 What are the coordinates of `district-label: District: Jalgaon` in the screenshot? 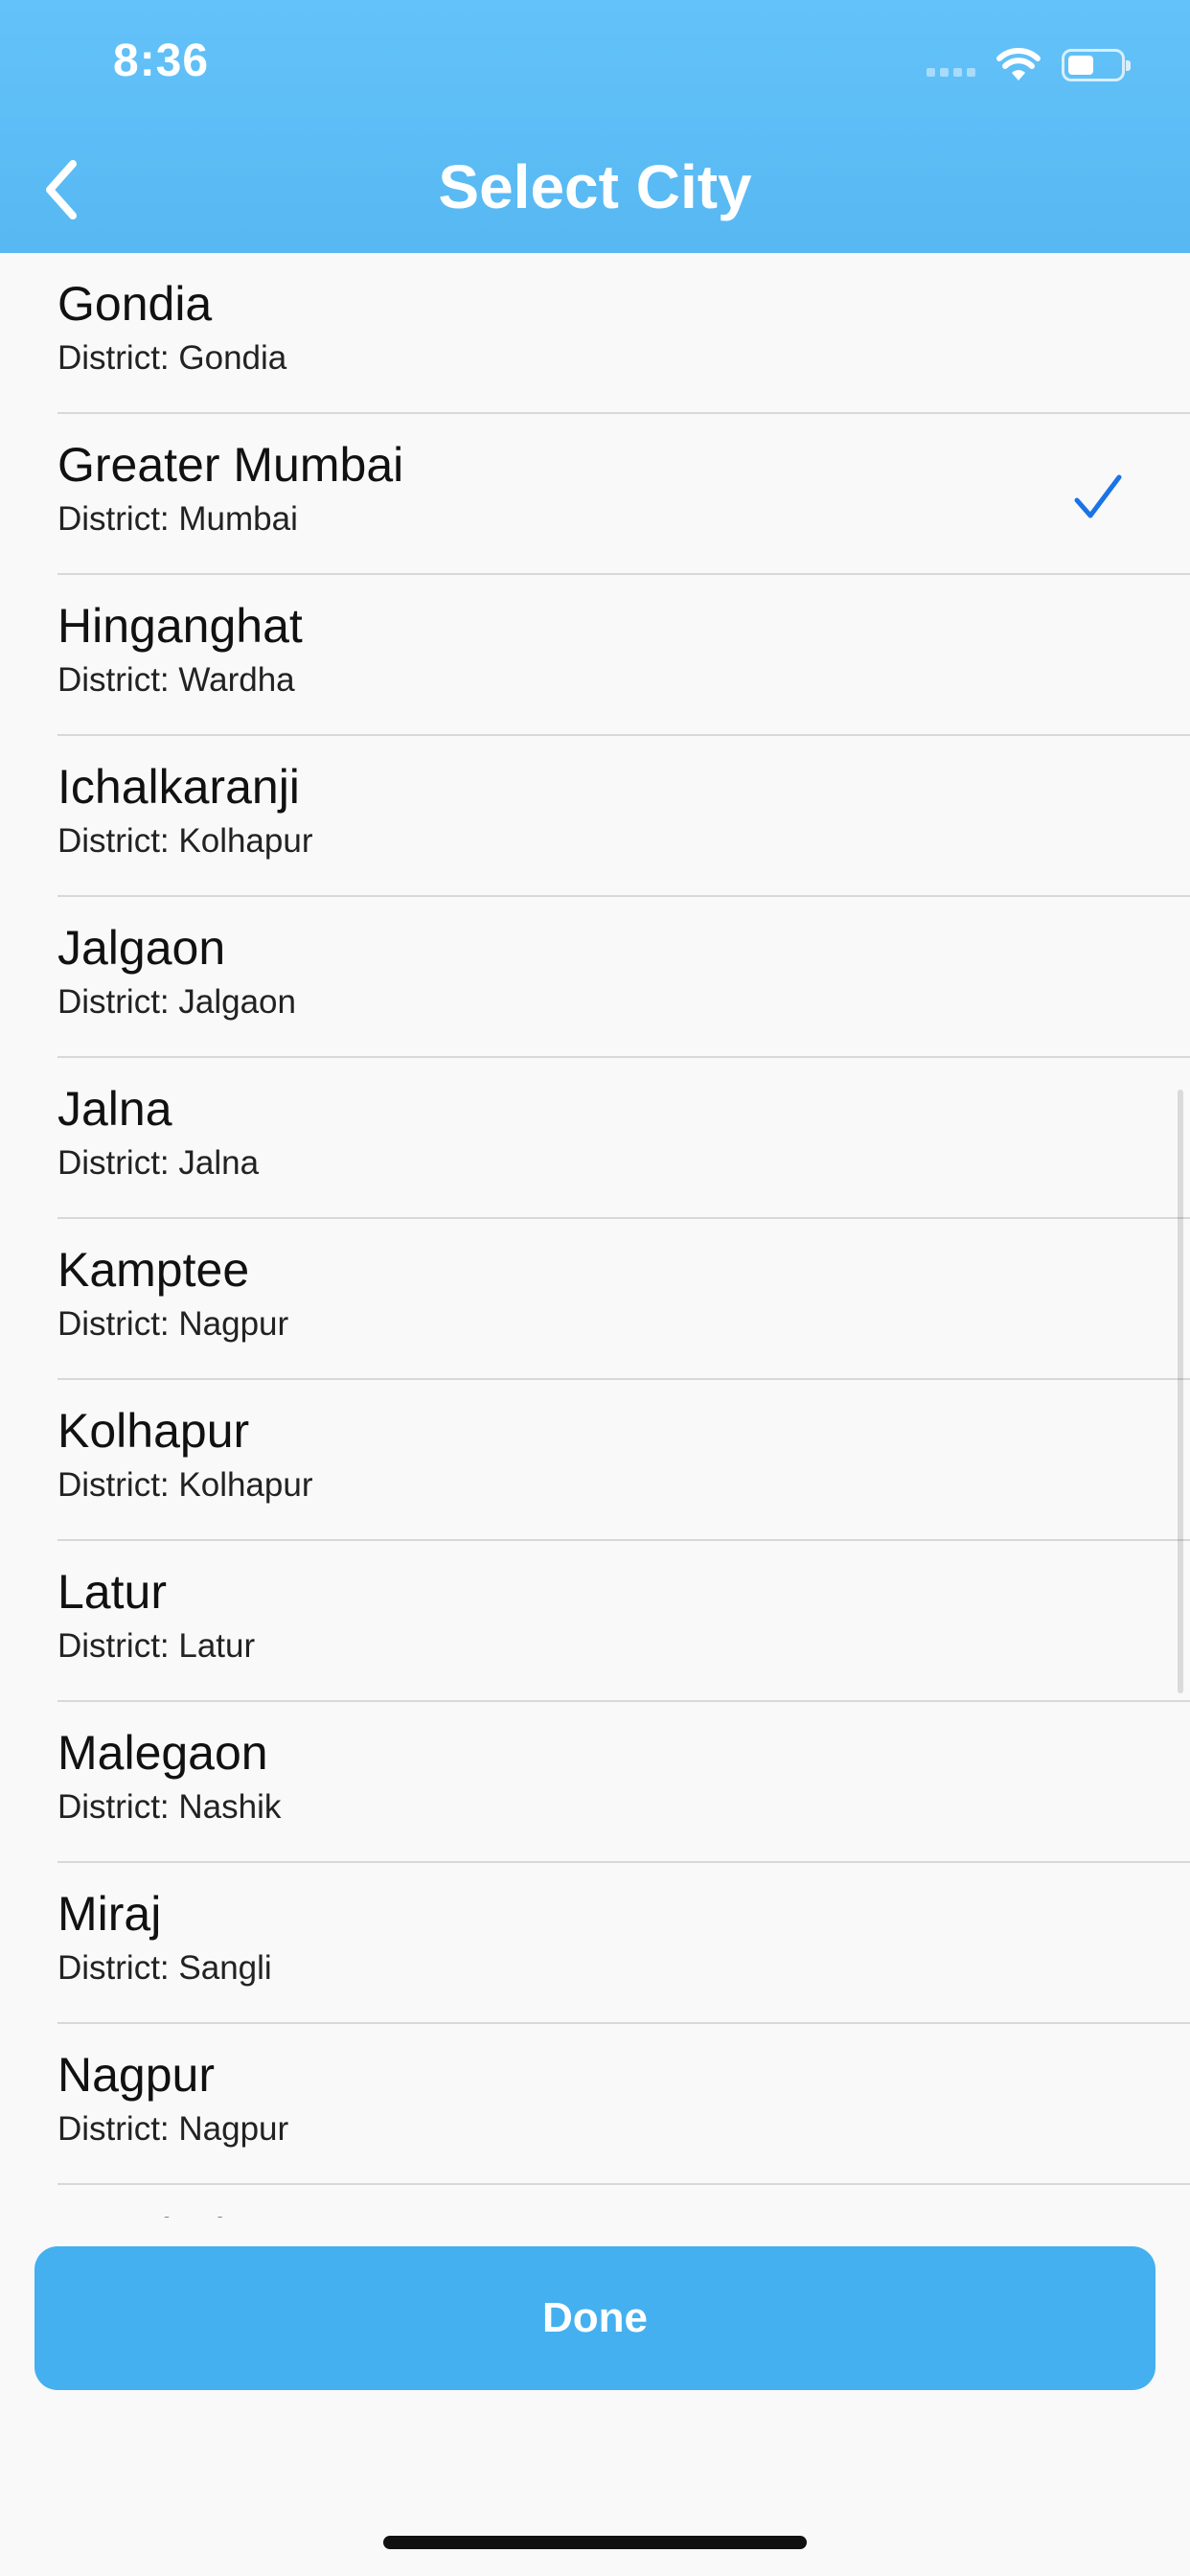 It's located at (177, 1002).